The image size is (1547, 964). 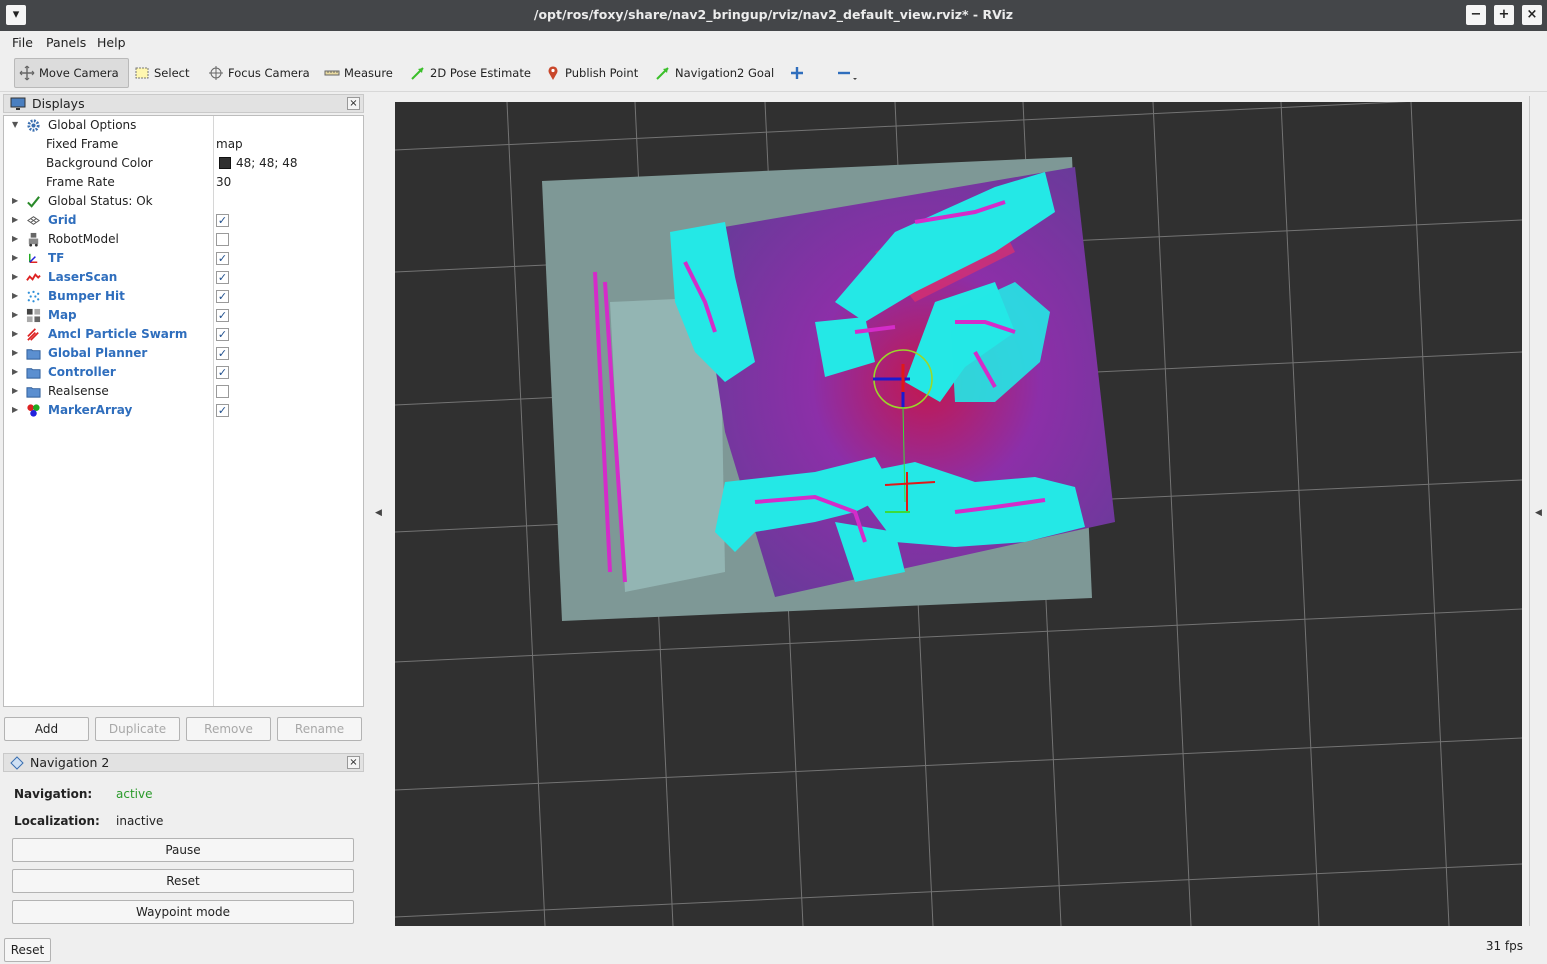 I want to click on remove-display-button: Remove, so click(x=228, y=729).